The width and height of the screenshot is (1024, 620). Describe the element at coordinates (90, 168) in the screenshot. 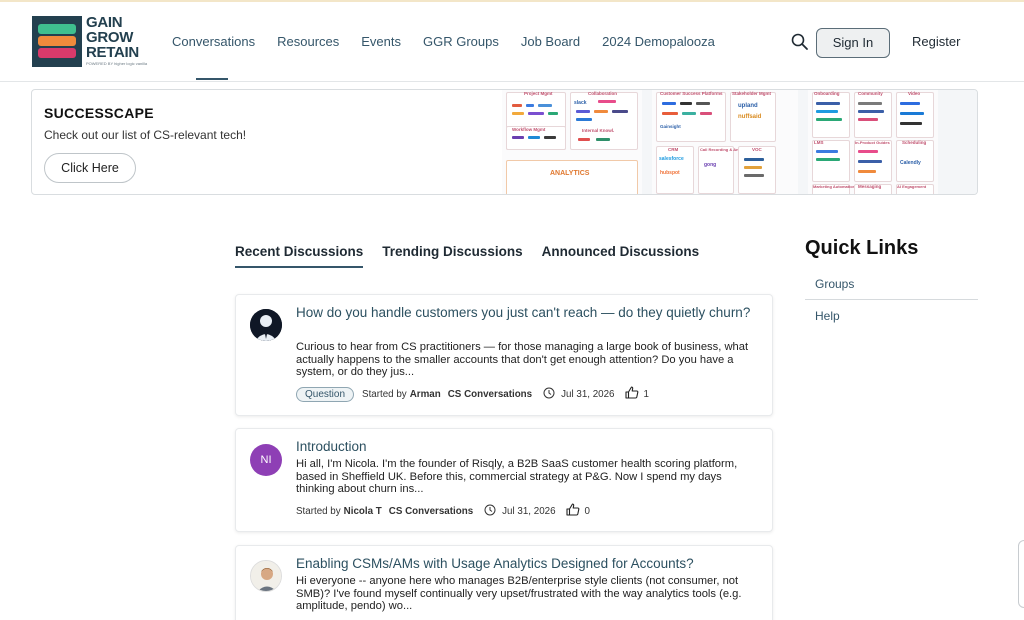

I see `banner-click-here-button: Click Here` at that location.